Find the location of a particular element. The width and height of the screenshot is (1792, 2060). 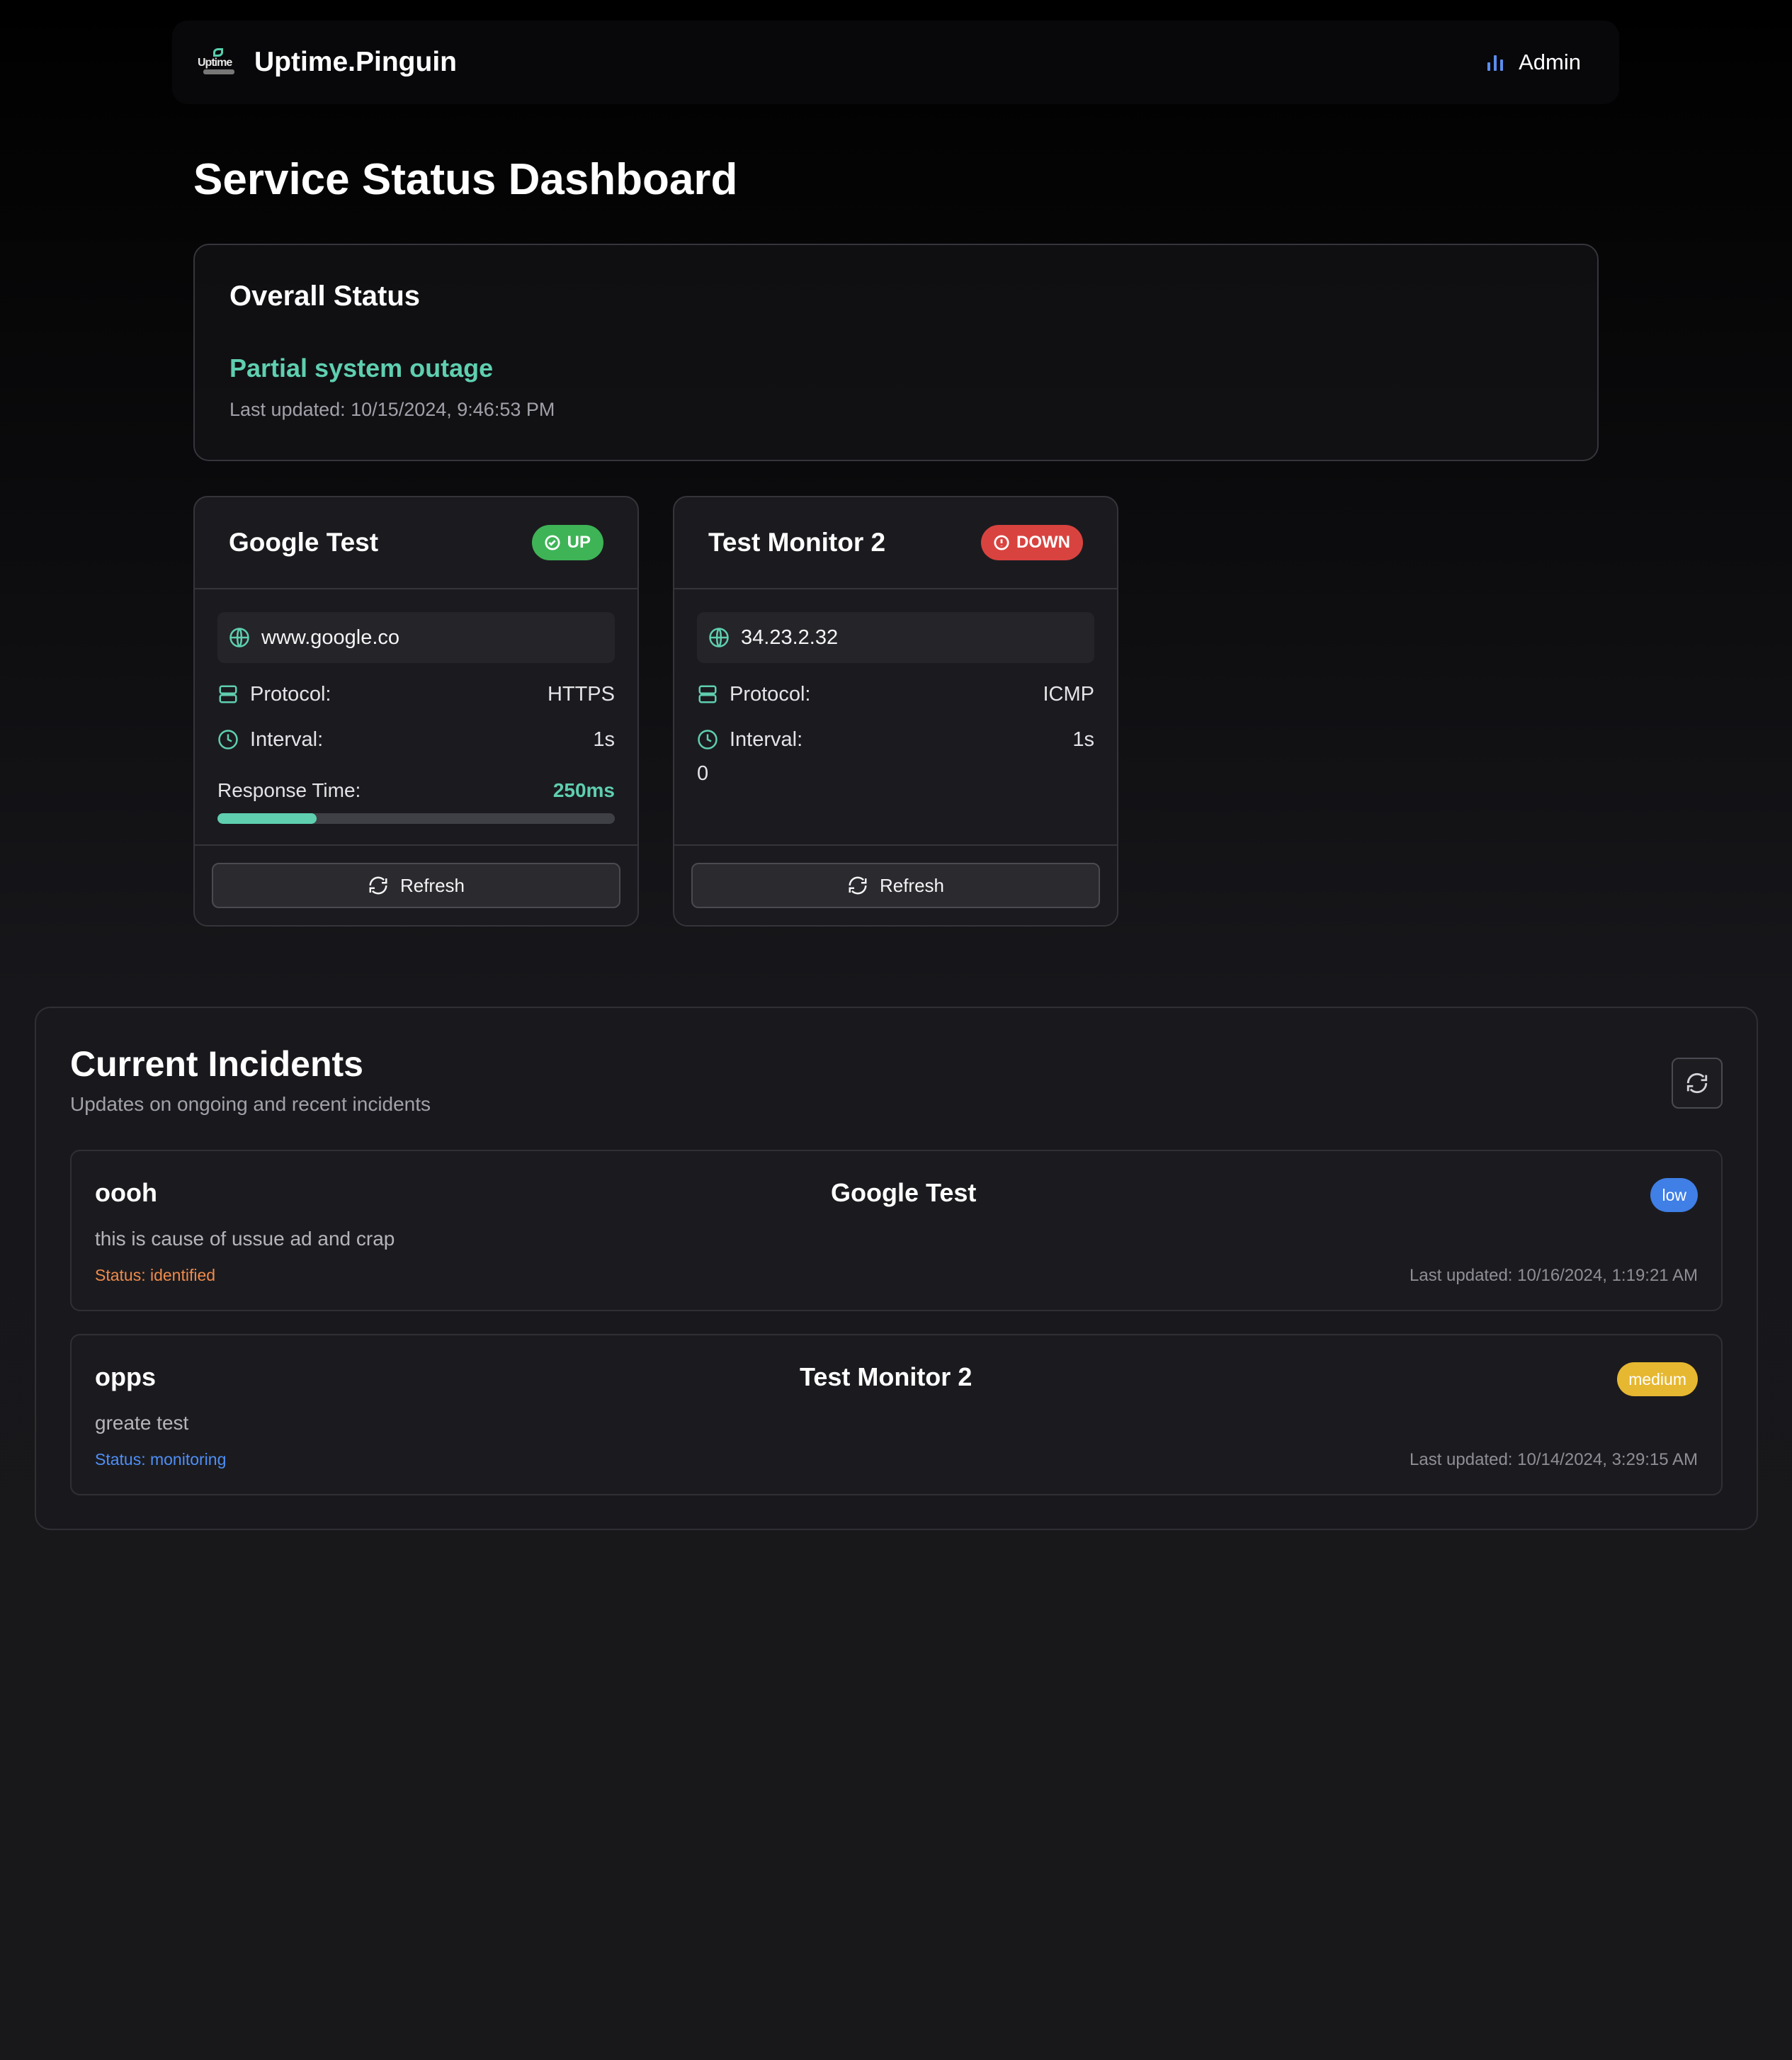

severity-badge: medium is located at coordinates (1657, 1379).